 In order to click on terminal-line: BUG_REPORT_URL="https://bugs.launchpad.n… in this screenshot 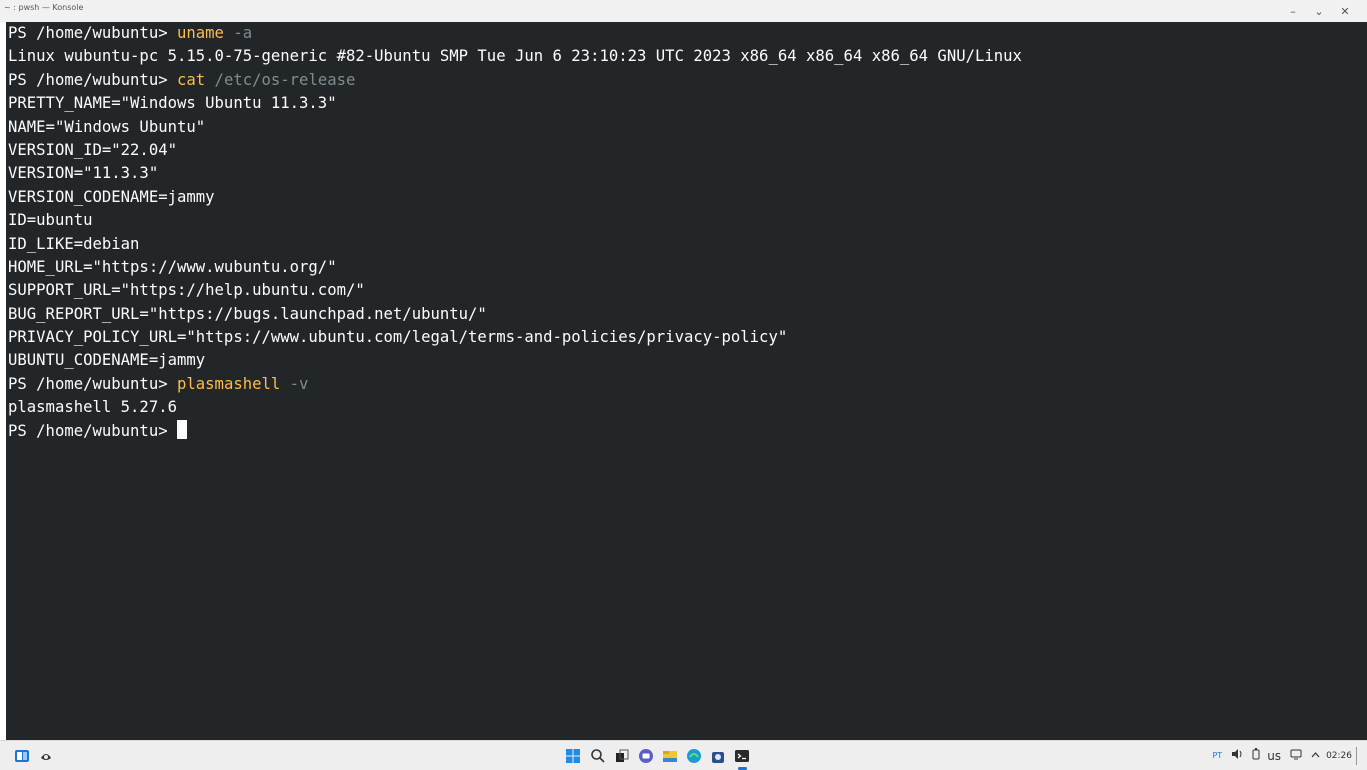, I will do `click(686, 314)`.